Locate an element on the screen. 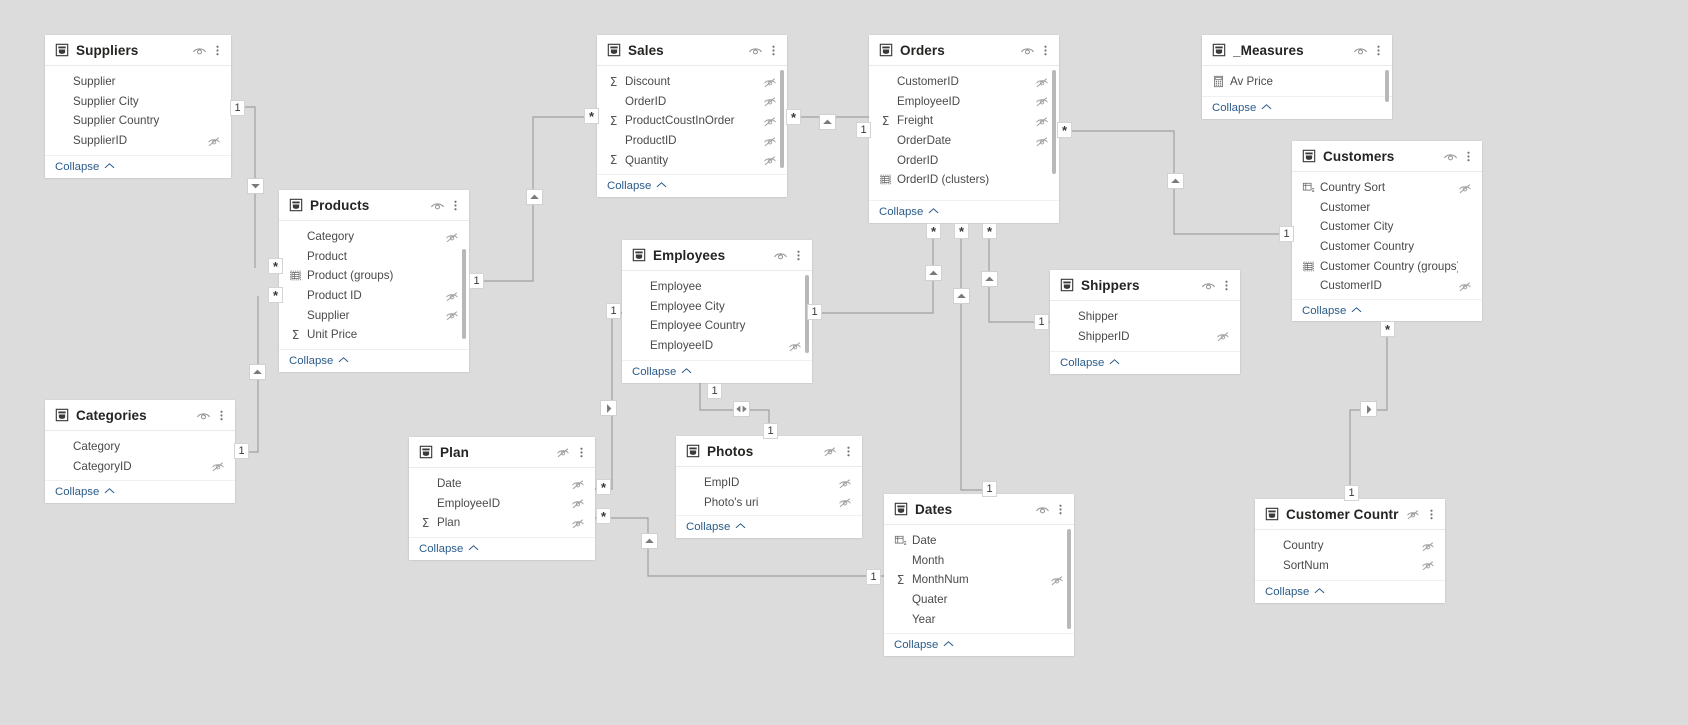 The image size is (1688, 725). table-header-photos: Photos is located at coordinates (769, 451).